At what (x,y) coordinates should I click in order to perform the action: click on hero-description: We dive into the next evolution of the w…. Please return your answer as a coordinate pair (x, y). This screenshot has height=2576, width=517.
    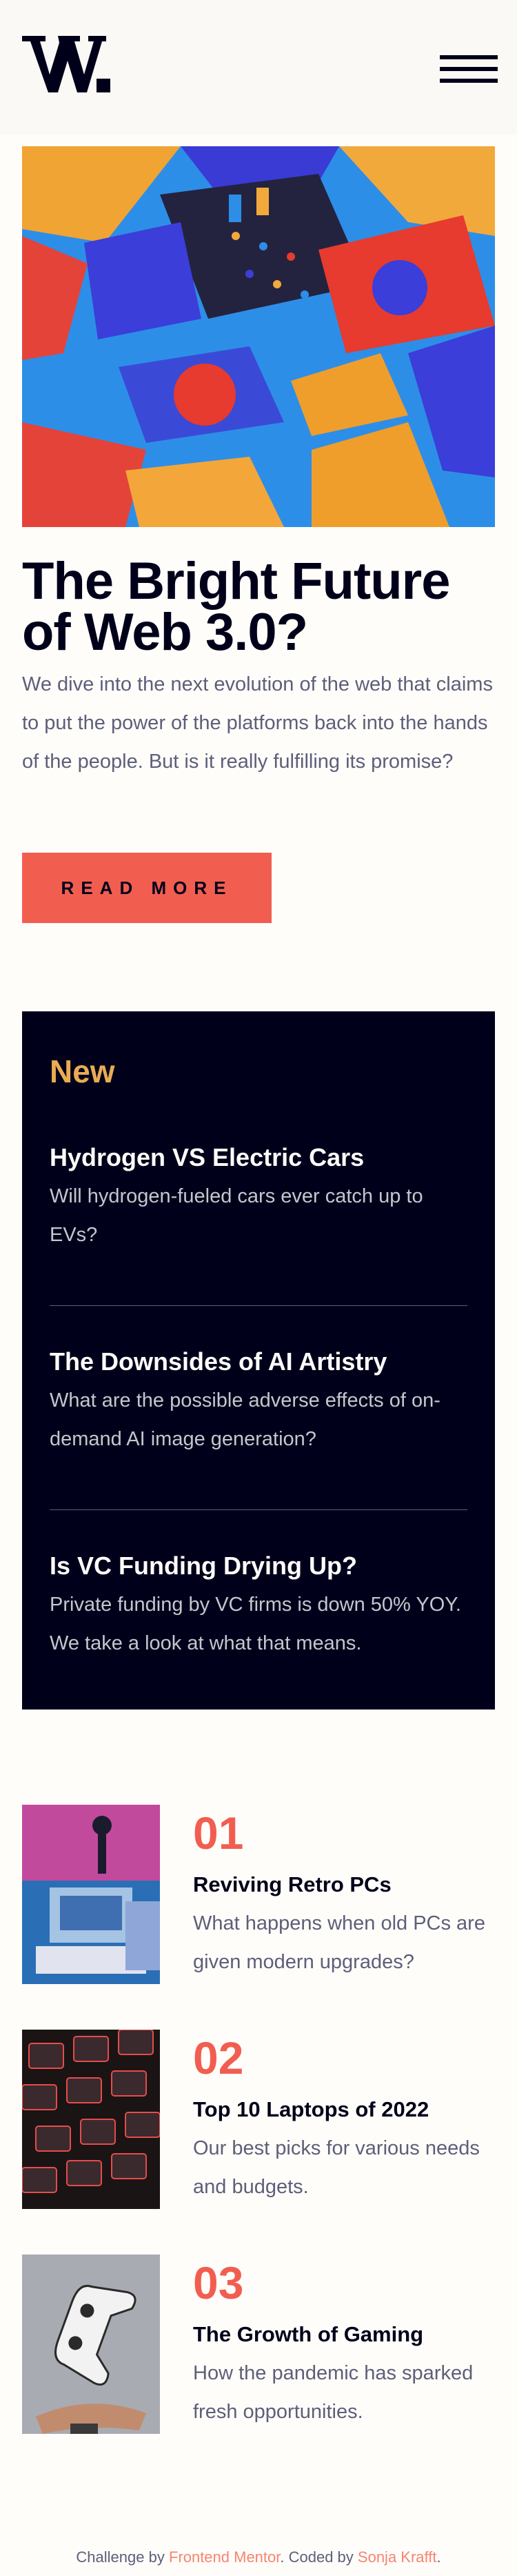
    Looking at the image, I should click on (257, 723).